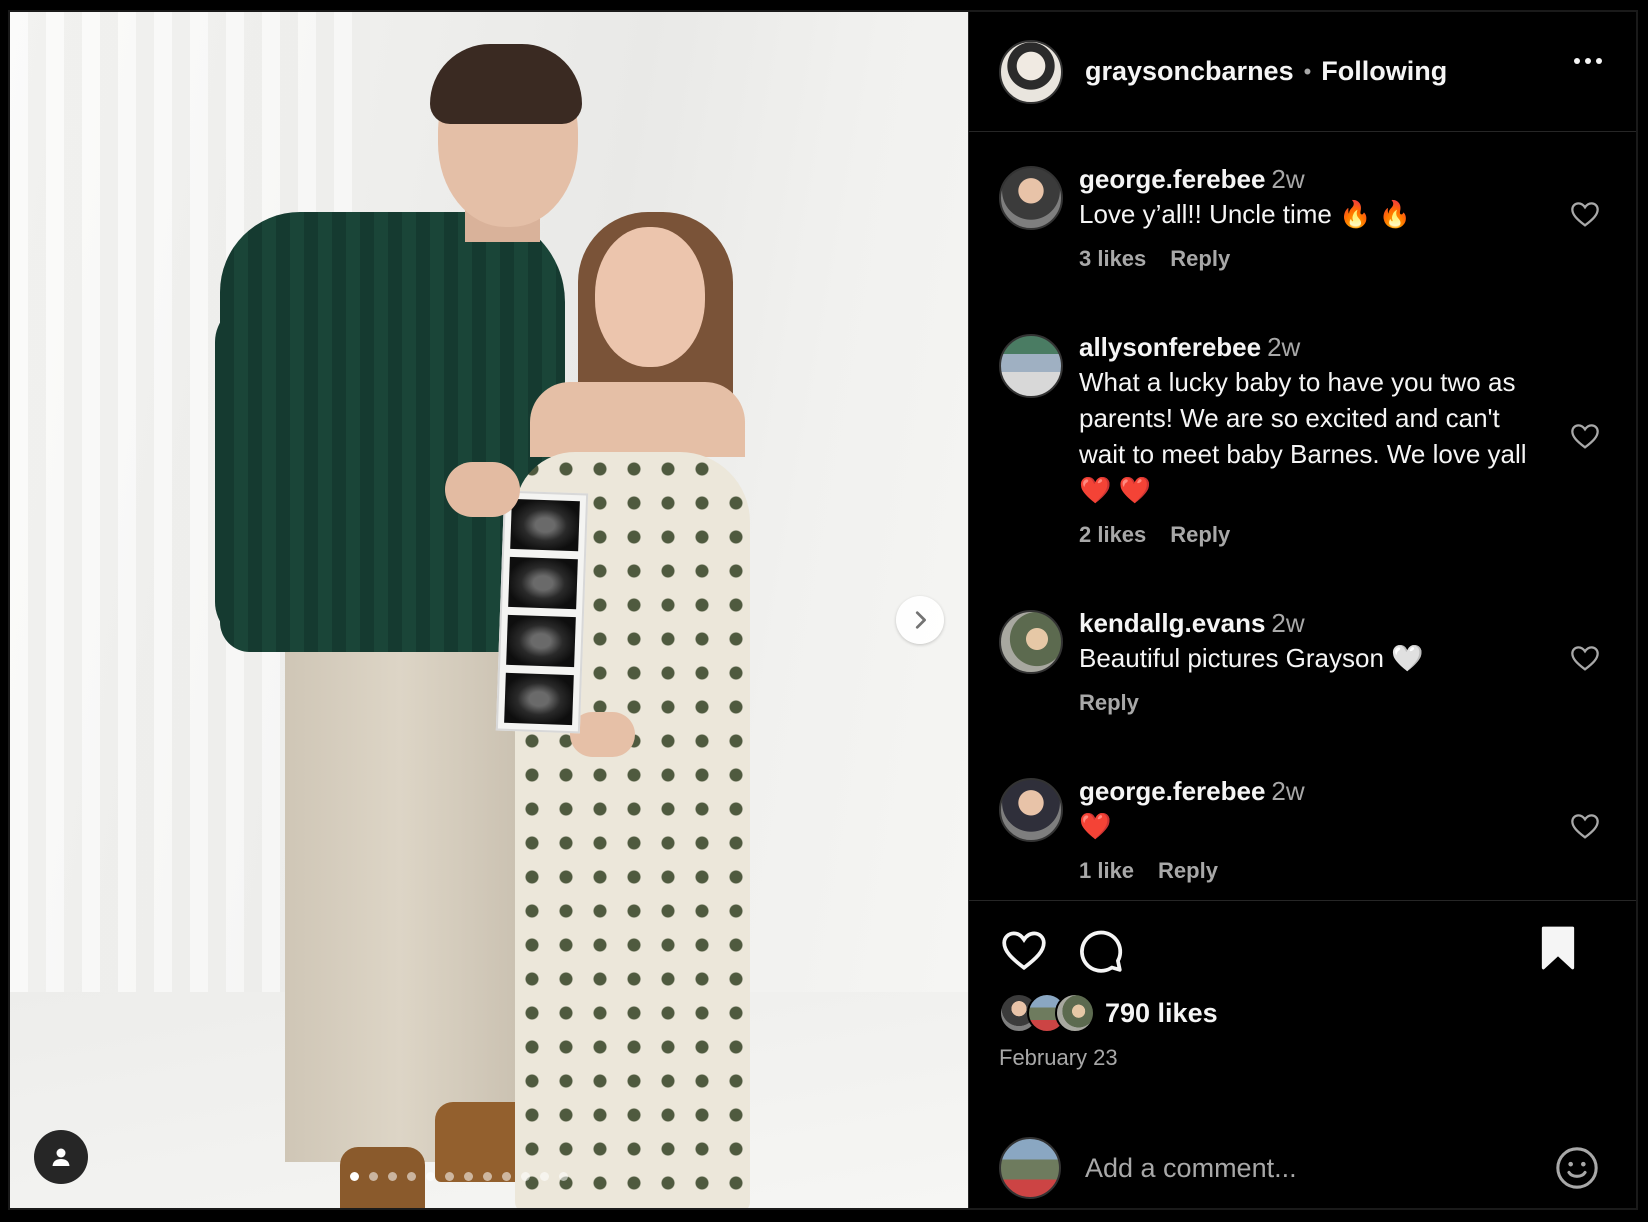 Image resolution: width=1648 pixels, height=1222 pixels. What do you see at coordinates (1577, 61) in the screenshot?
I see `more-icon` at bounding box center [1577, 61].